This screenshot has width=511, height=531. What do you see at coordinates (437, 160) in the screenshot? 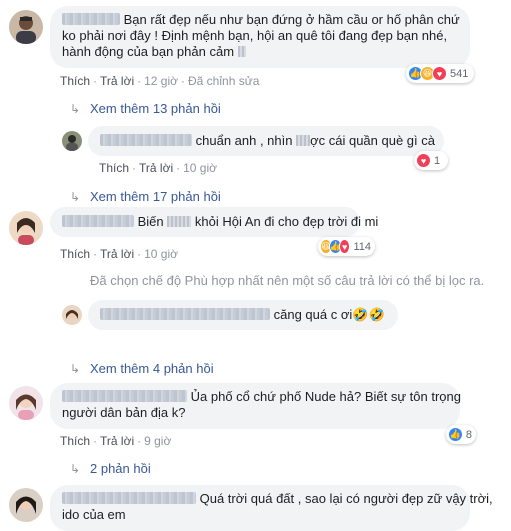
I see `reaction-count: 1` at bounding box center [437, 160].